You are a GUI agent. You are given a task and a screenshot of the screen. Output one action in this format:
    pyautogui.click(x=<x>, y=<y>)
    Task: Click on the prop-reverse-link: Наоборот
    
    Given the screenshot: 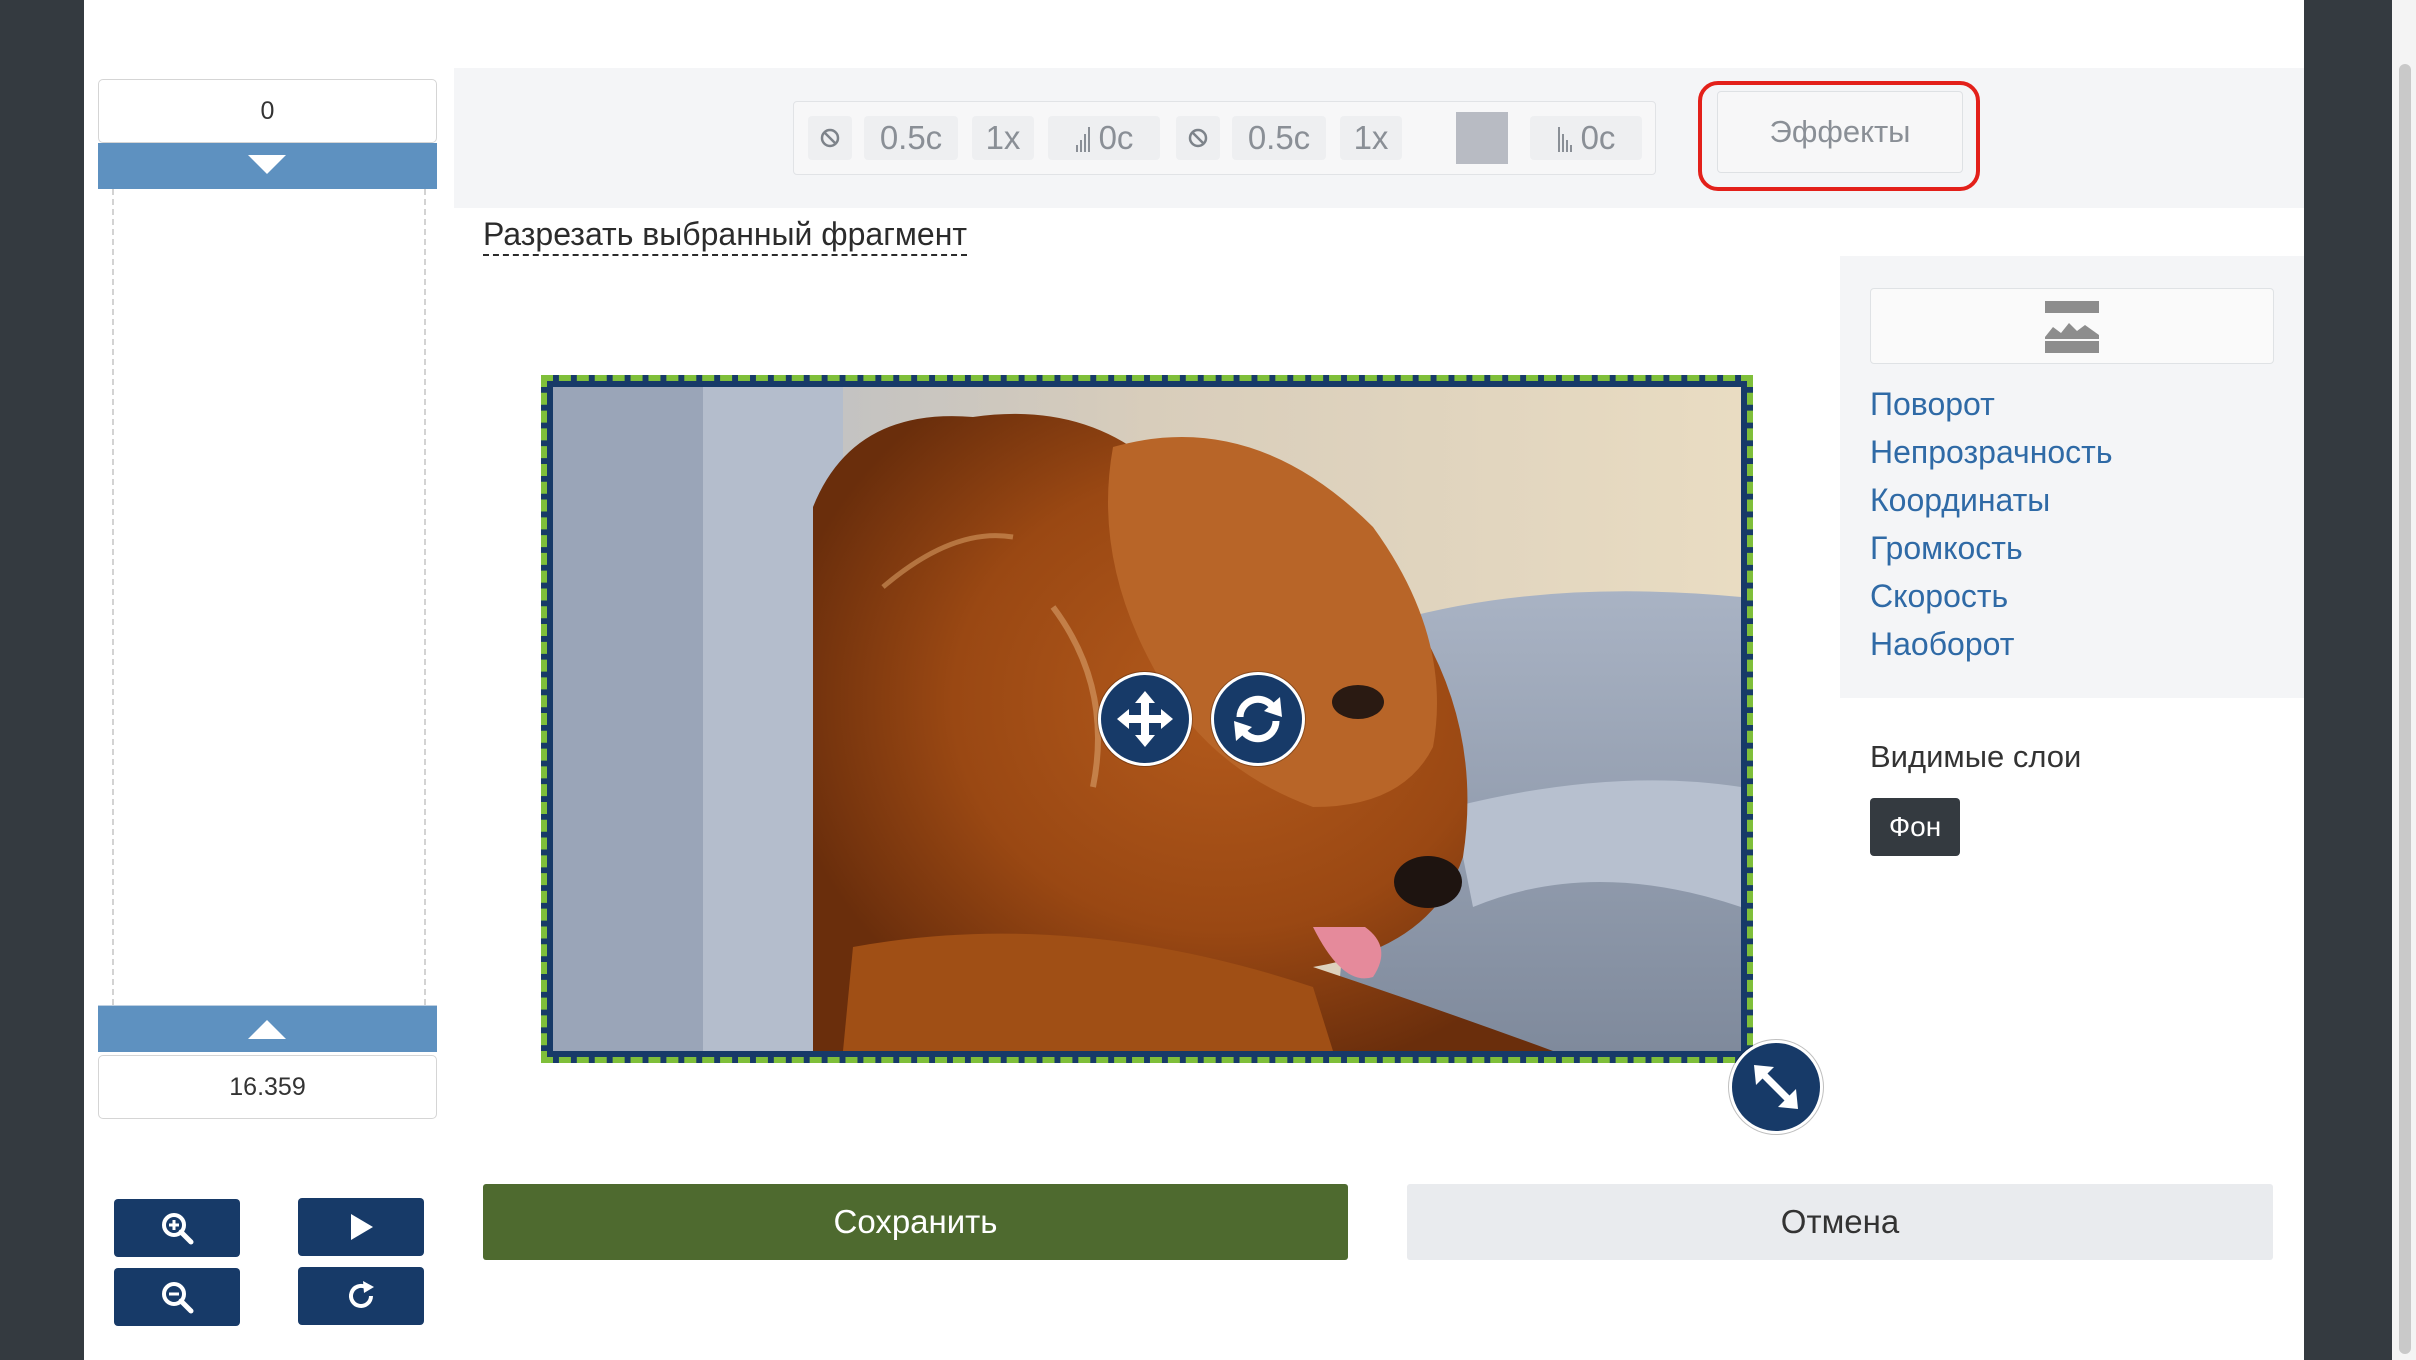 What is the action you would take?
    pyautogui.click(x=1942, y=644)
    